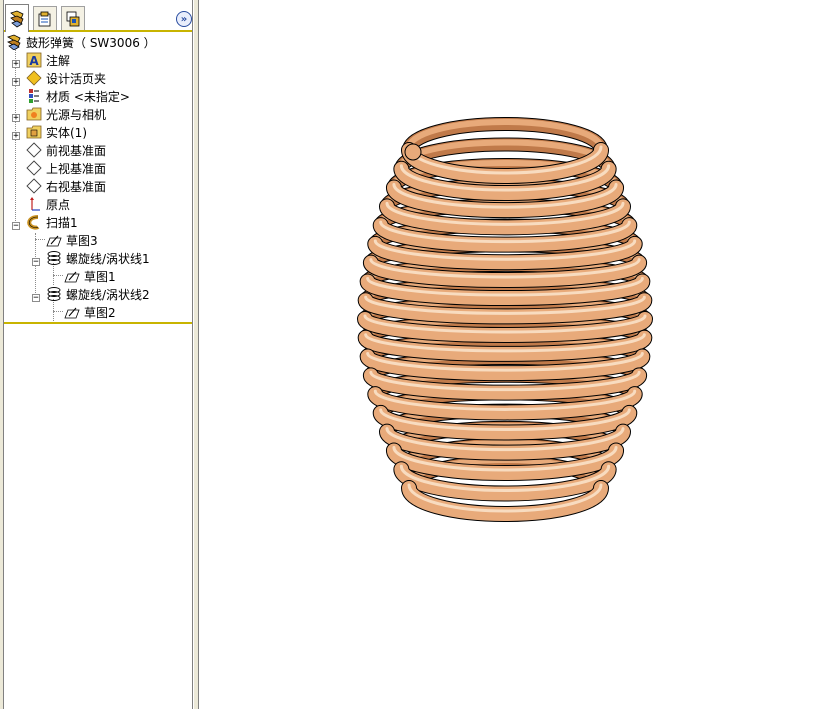  I want to click on folder-light-icon, so click(34, 114).